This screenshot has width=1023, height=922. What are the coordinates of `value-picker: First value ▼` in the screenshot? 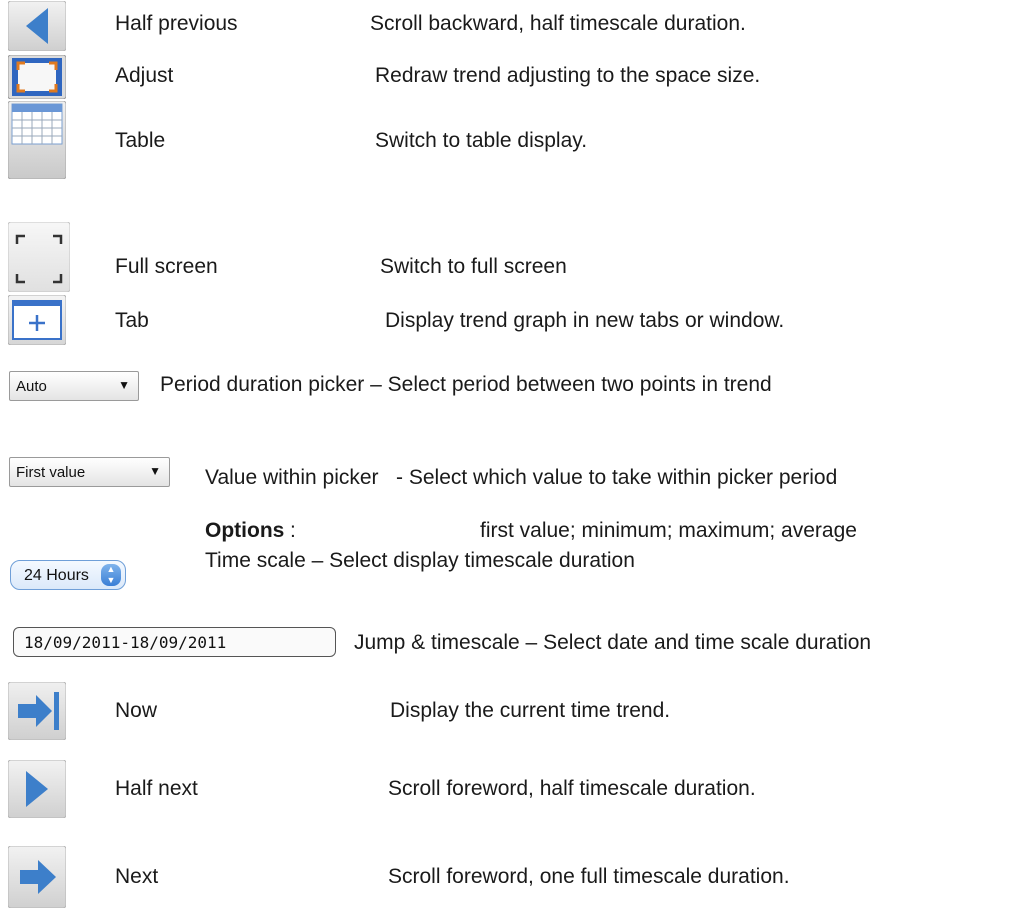 It's located at (89, 472).